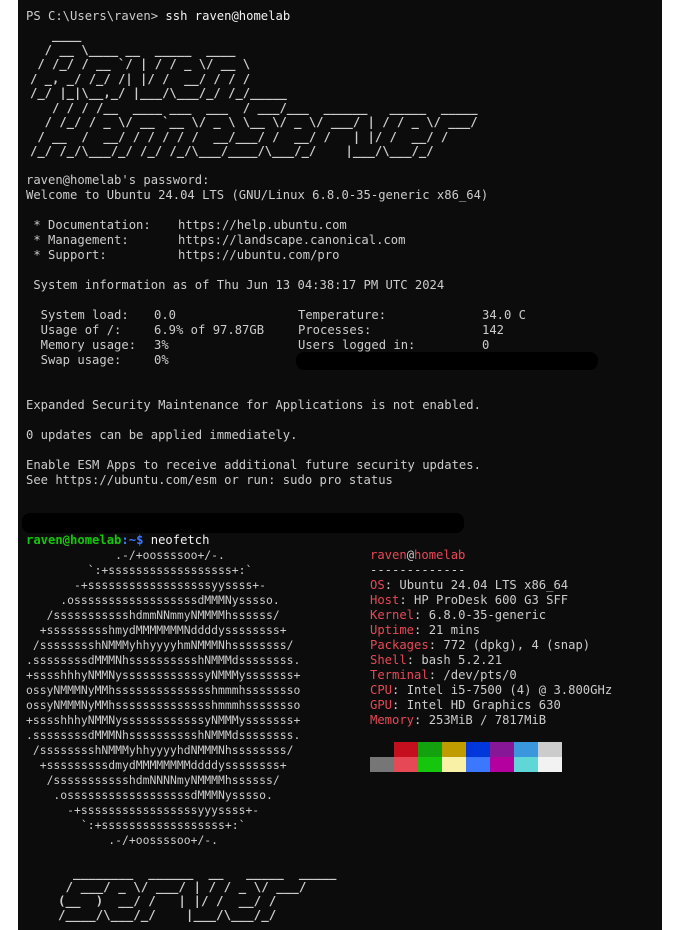 The width and height of the screenshot is (680, 930). Describe the element at coordinates (180, 540) in the screenshot. I see `neofetch-command: neofetch` at that location.